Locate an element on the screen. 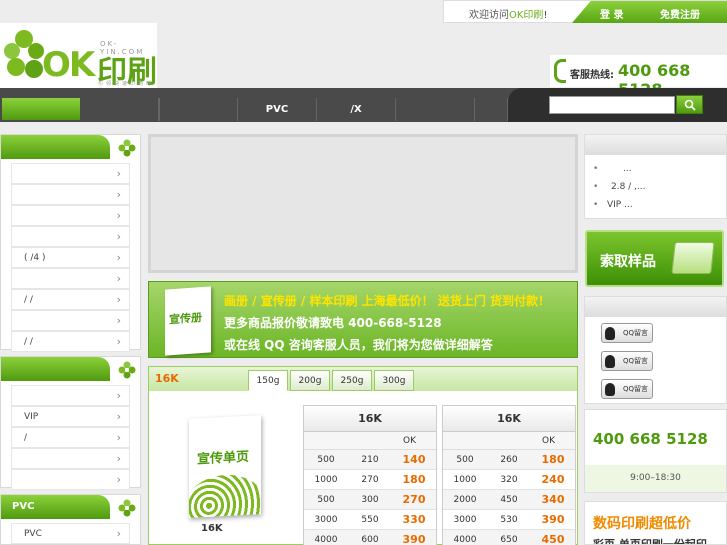 The image size is (727, 545). promo-phone-line: 更多商品报价敬请致电 400-668-5128 is located at coordinates (333, 323).